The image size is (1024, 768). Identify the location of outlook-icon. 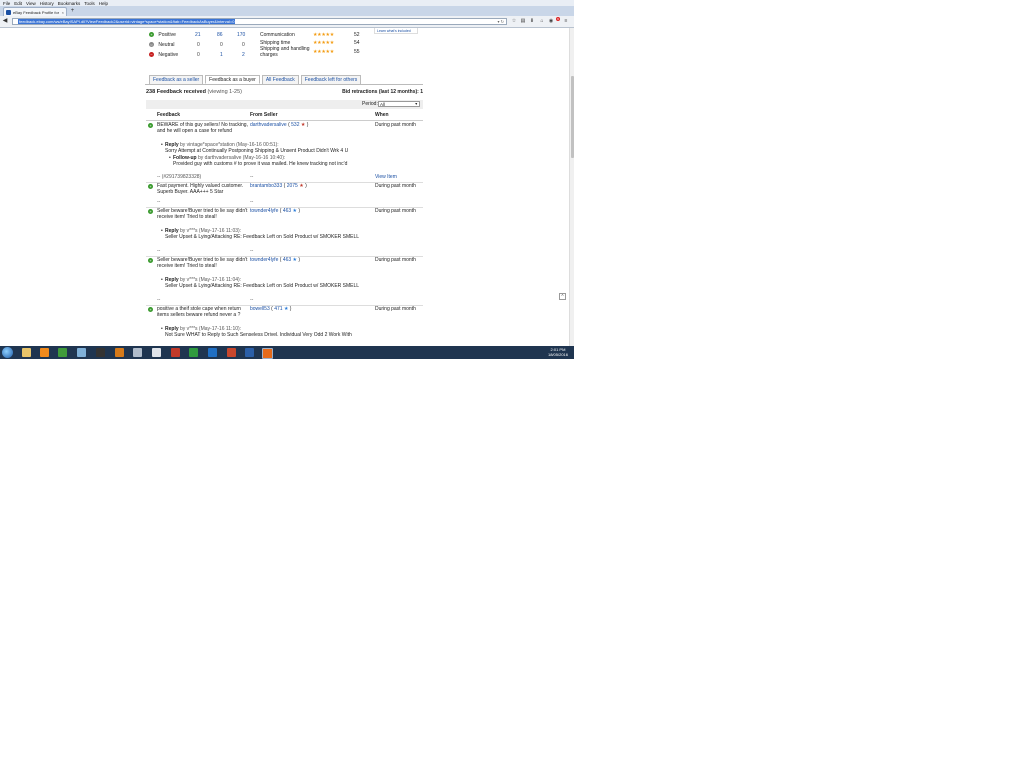
(212, 352).